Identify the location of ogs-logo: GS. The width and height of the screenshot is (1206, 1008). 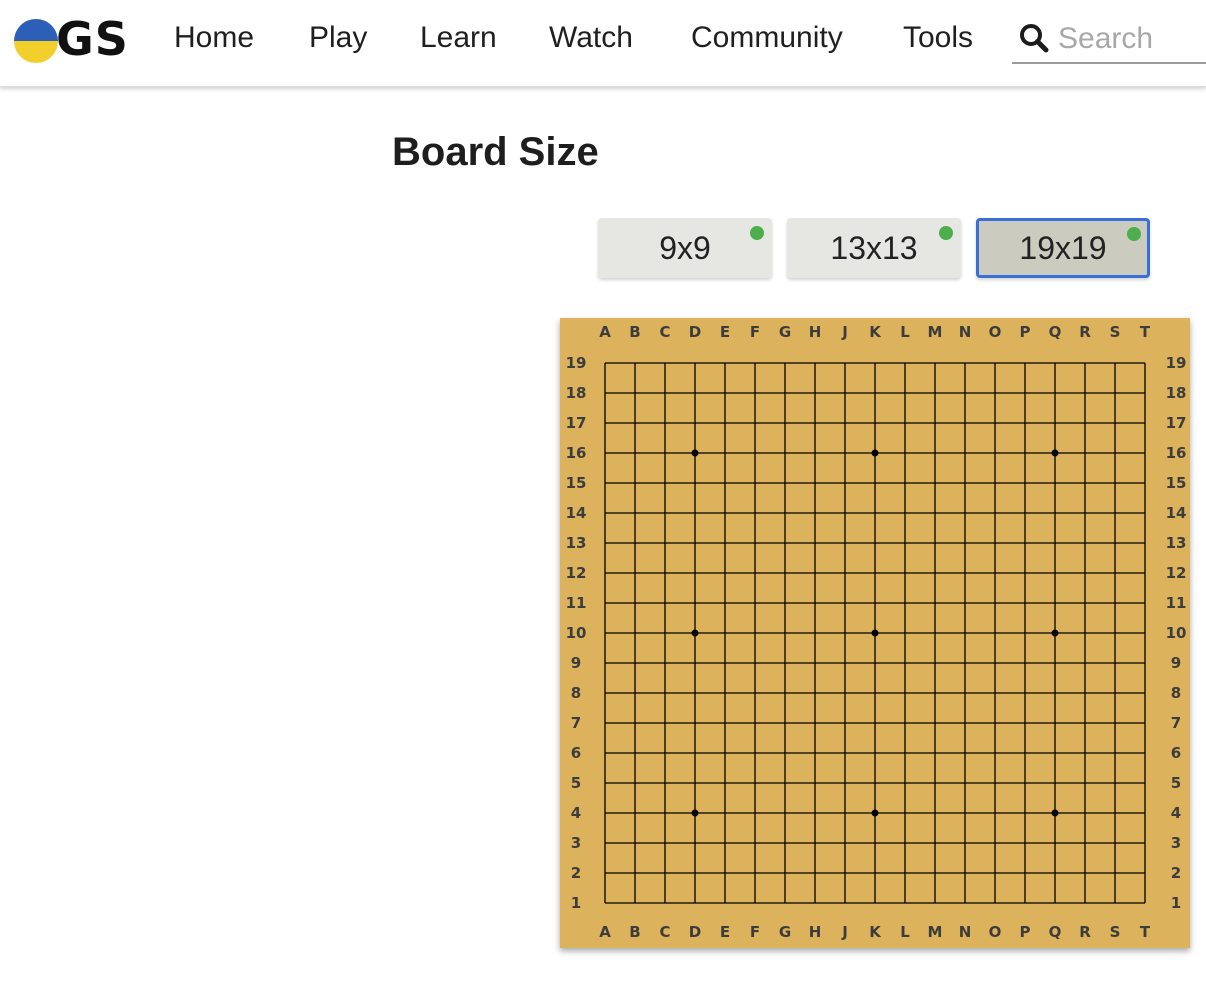
(71, 39).